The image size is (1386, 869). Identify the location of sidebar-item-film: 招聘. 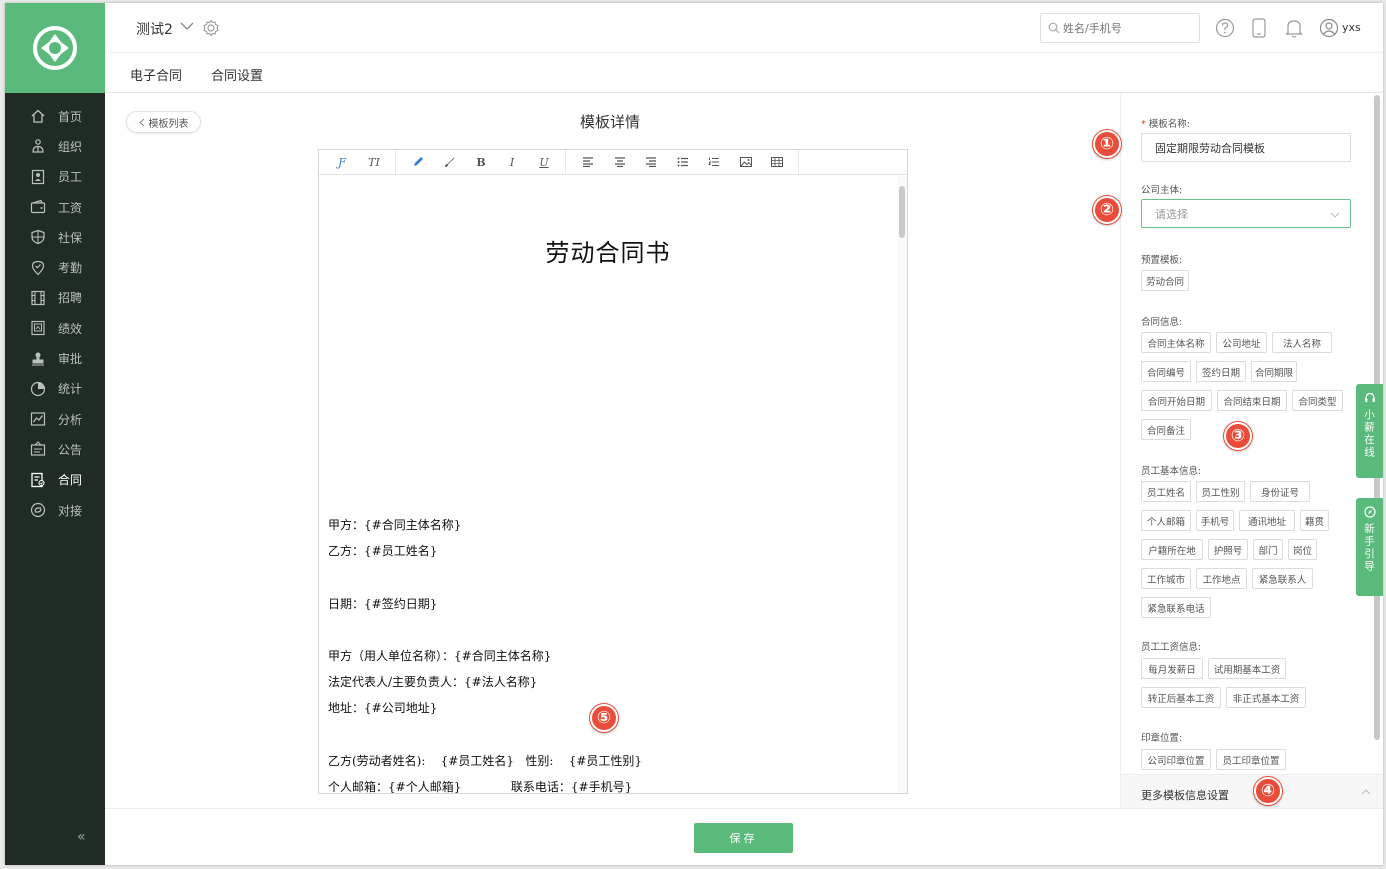
(55, 298).